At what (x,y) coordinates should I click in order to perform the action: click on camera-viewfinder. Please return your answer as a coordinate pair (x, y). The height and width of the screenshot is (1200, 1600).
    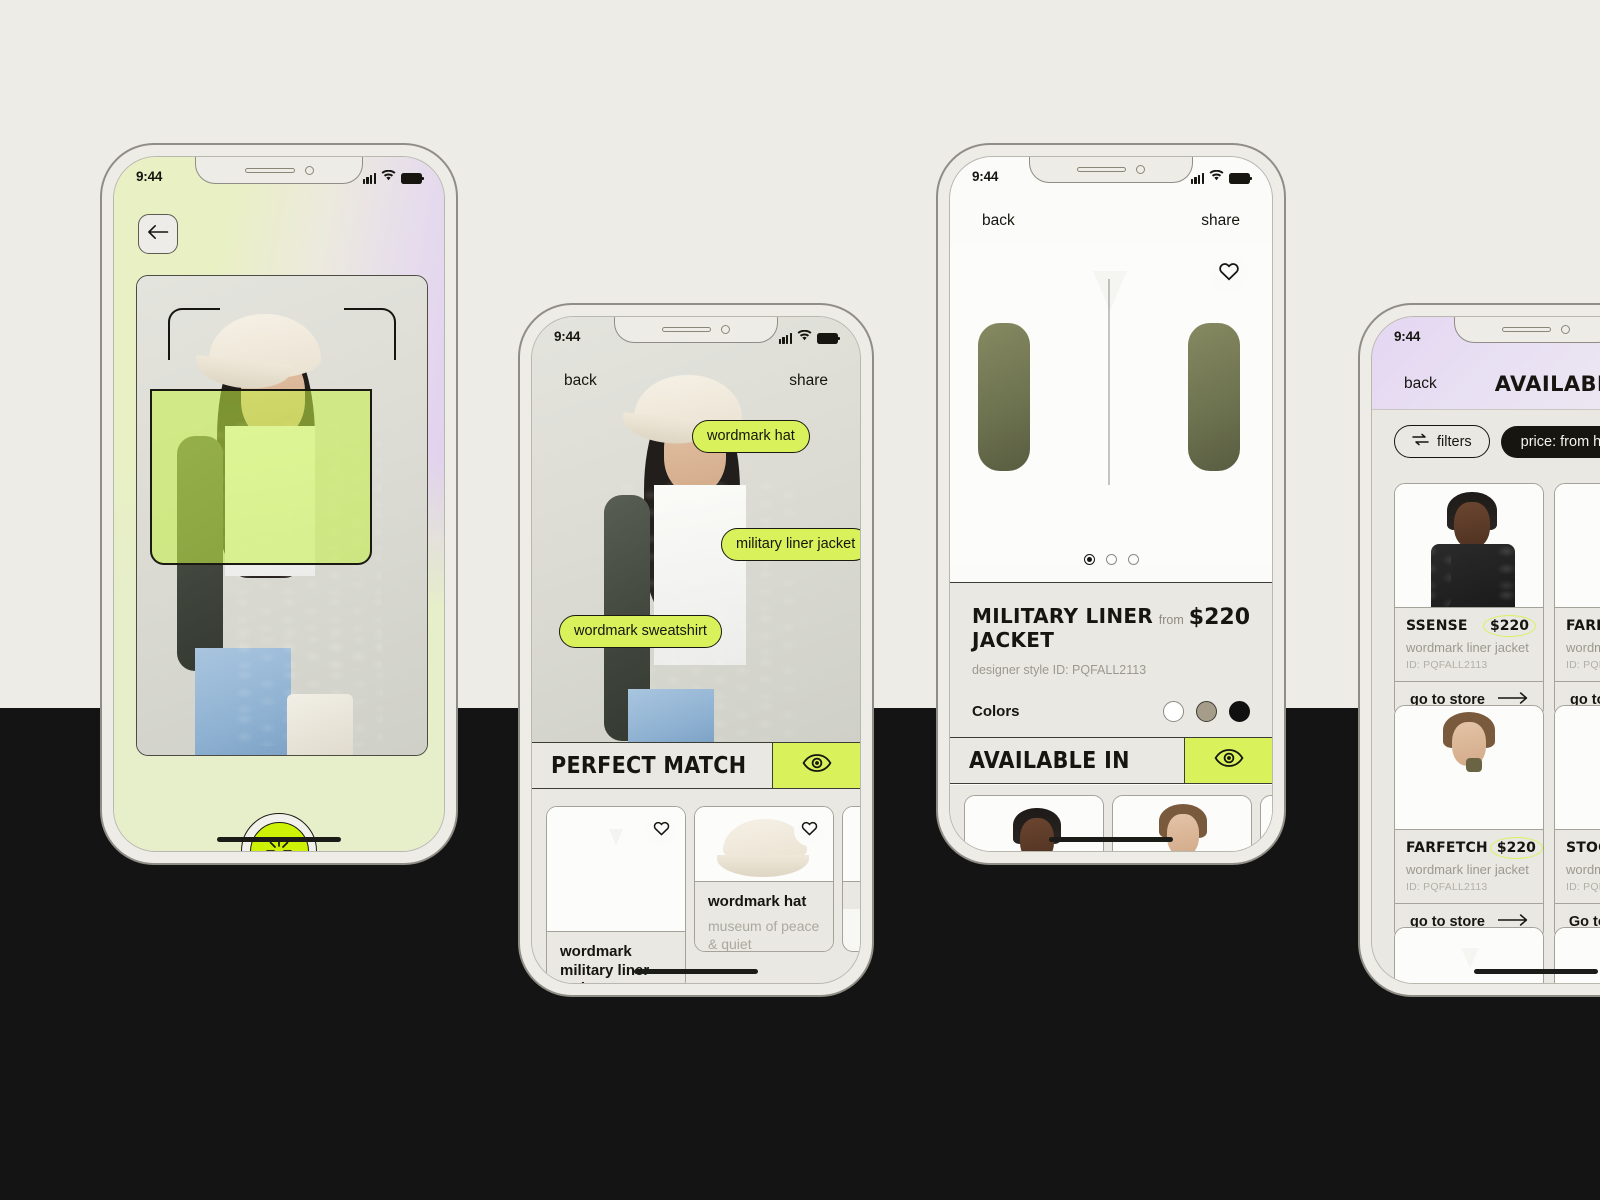
    Looking at the image, I should click on (282, 515).